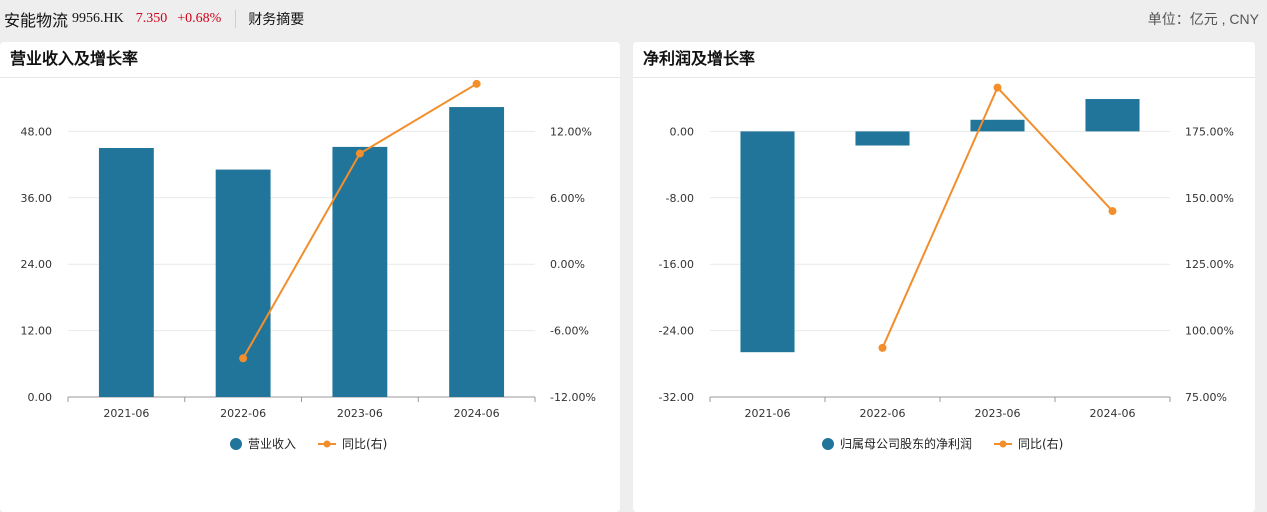 This screenshot has width=1267, height=512. Describe the element at coordinates (1209, 198) in the screenshot. I see `y-right-tick-label: 150.00%` at that location.